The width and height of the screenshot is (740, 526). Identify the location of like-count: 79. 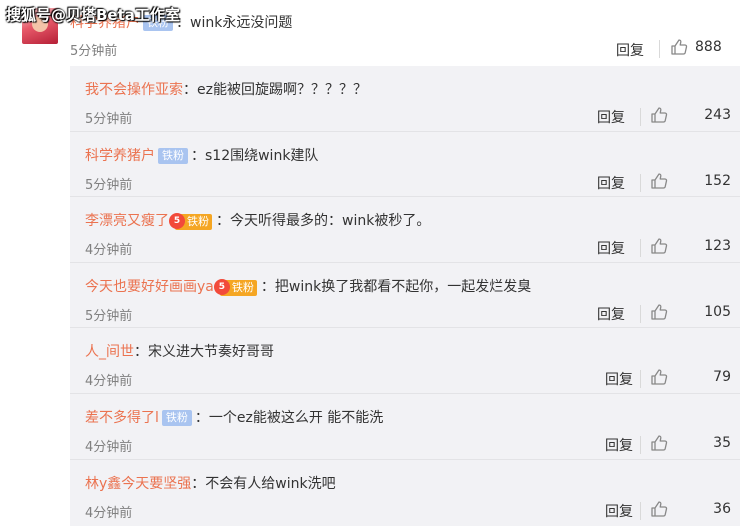
(722, 377).